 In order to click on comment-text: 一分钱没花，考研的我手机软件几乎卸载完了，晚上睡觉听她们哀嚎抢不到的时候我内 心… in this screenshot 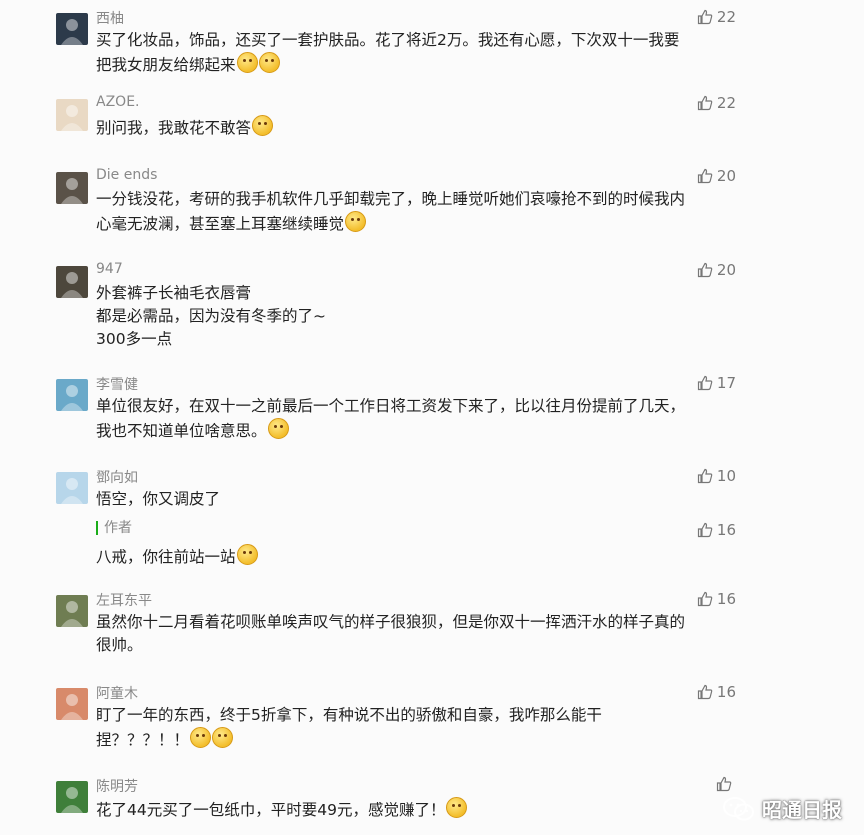, I will do `click(416, 212)`.